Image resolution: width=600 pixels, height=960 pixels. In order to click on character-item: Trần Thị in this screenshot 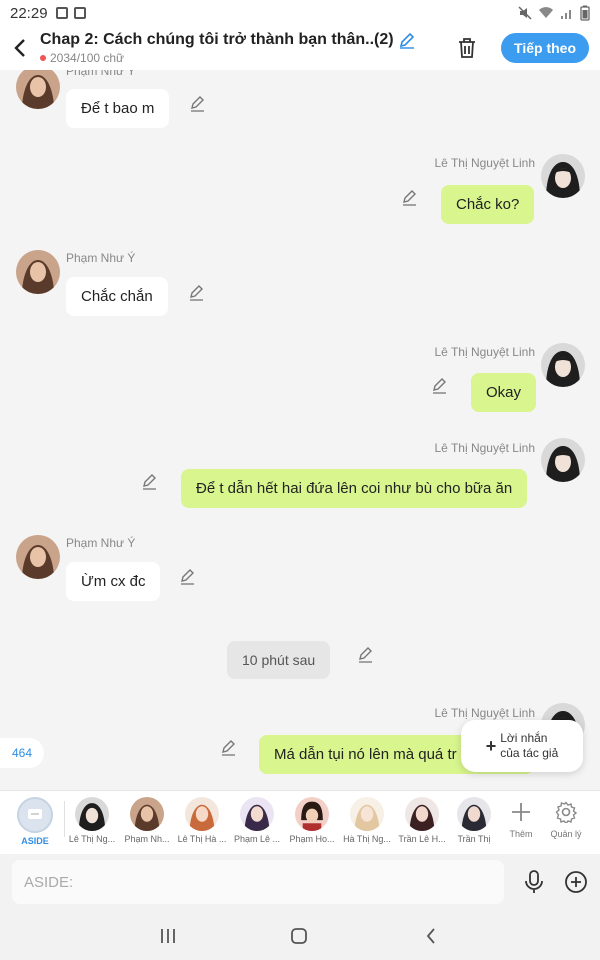, I will do `click(474, 820)`.